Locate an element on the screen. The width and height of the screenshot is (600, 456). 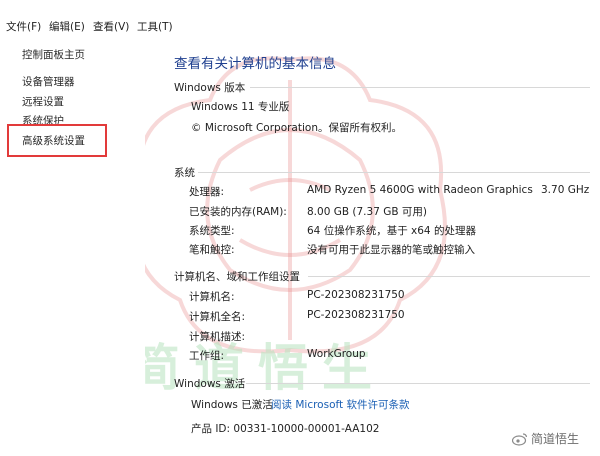
sidebar-item-remote-settings: 远程设置 is located at coordinates (43, 101).